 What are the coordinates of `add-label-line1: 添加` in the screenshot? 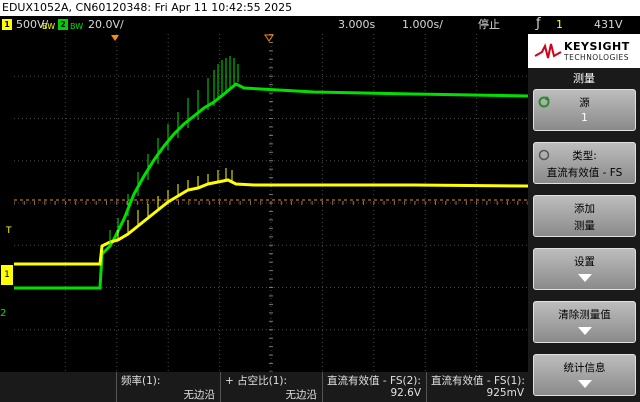 It's located at (584, 209).